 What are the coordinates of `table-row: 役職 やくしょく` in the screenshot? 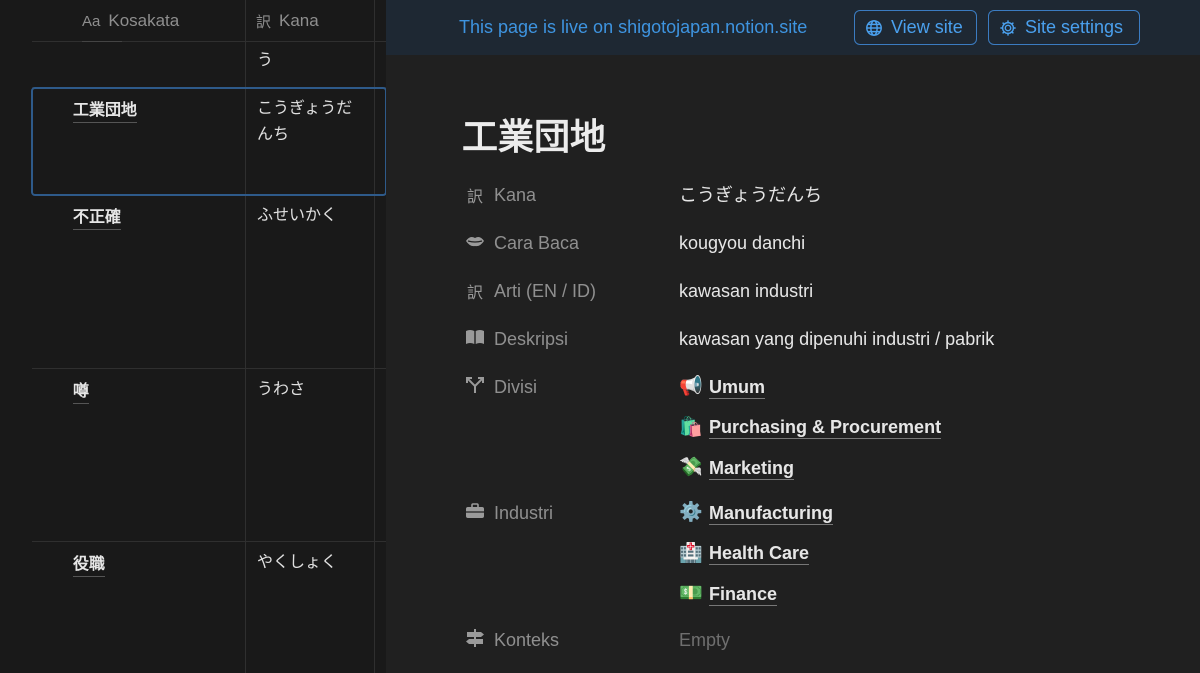 It's located at (209, 607).